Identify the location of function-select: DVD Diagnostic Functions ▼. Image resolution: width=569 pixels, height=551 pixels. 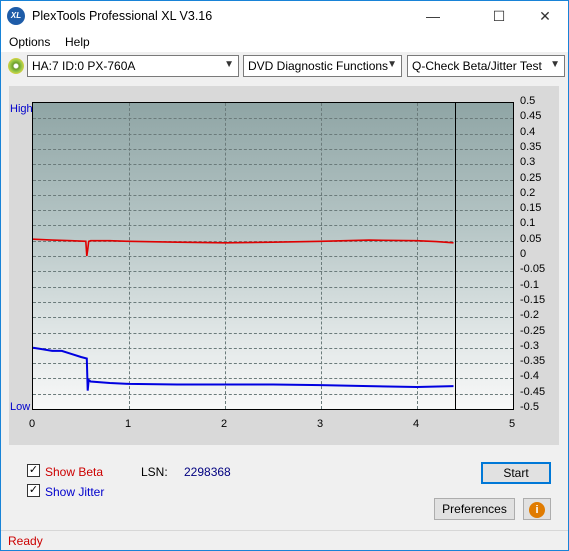
(322, 66).